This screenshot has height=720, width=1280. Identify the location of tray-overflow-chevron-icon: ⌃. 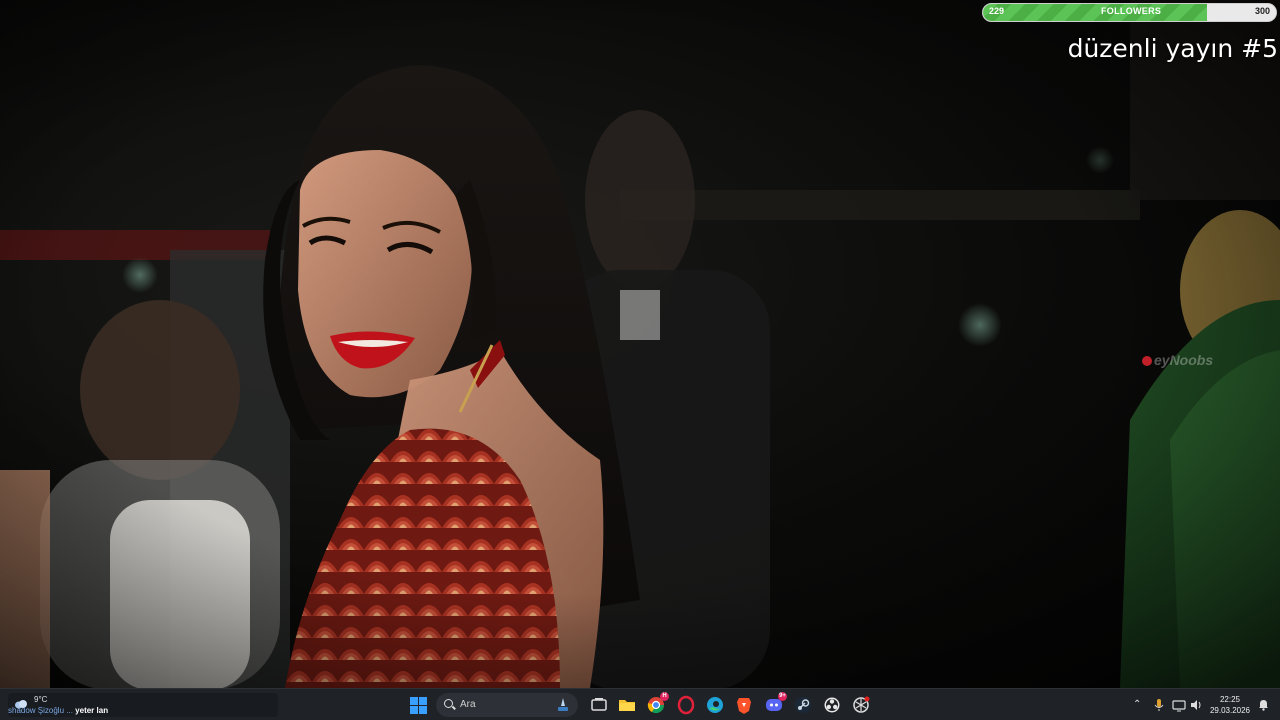
(1137, 704).